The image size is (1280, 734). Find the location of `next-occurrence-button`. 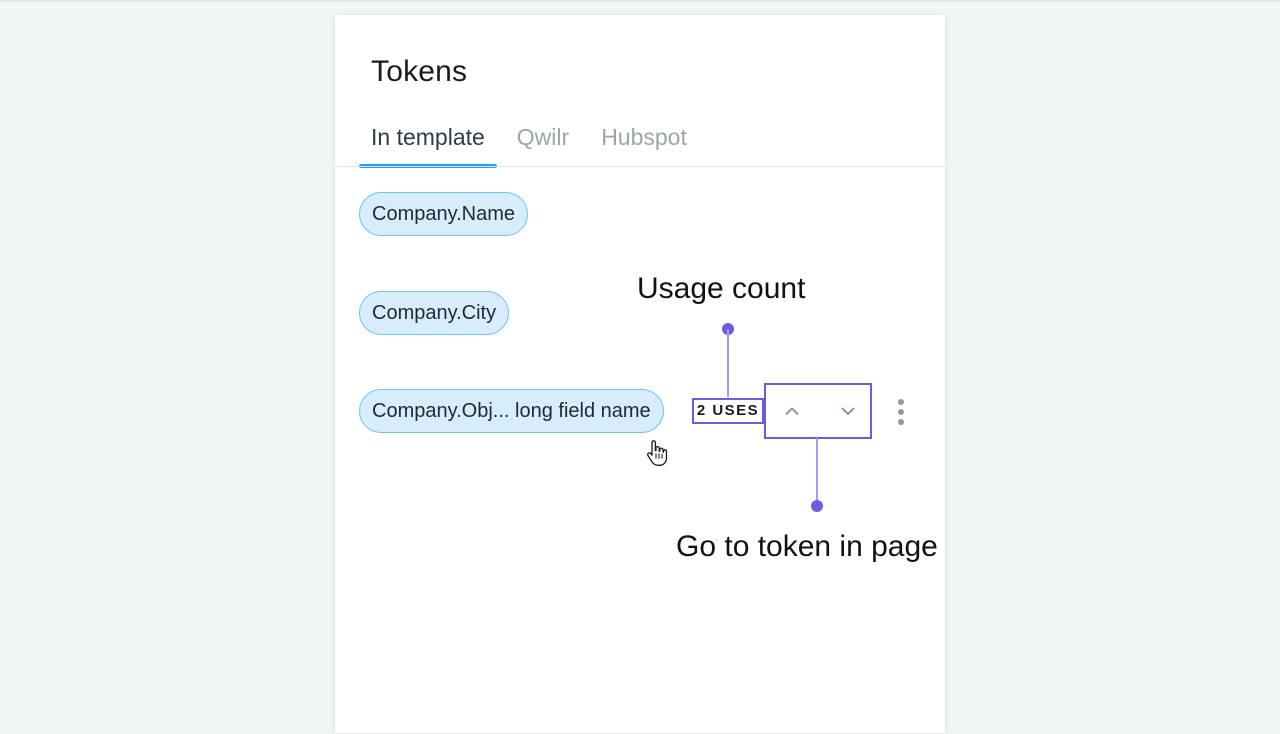

next-occurrence-button is located at coordinates (848, 411).